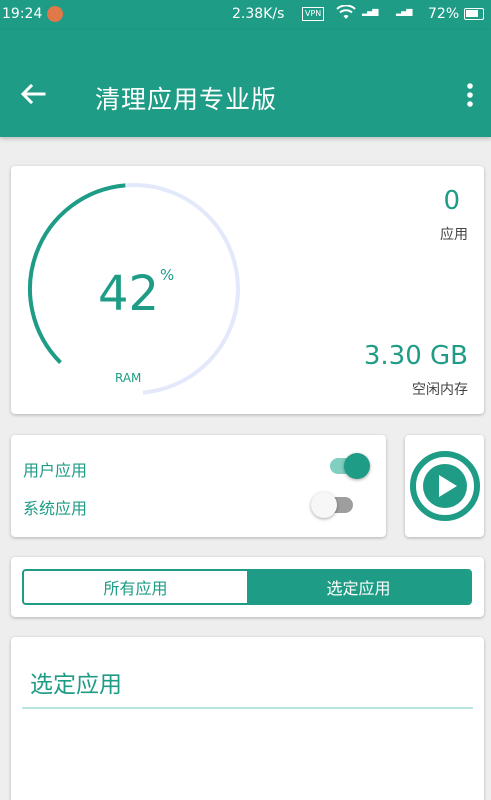  What do you see at coordinates (258, 14) in the screenshot?
I see `status-net-speed: 2.38K/s` at bounding box center [258, 14].